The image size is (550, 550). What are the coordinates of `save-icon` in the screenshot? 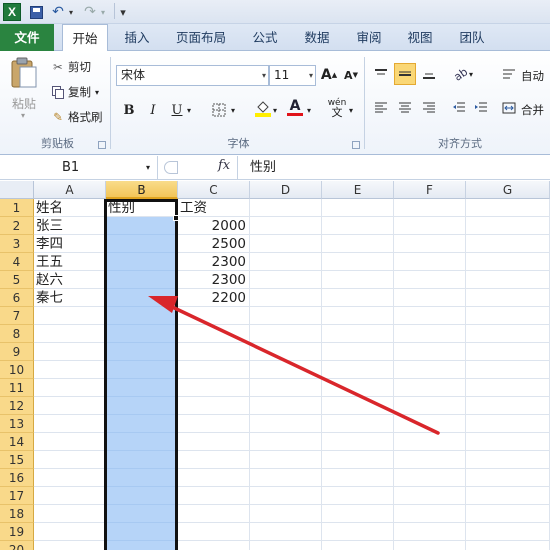 It's located at (36, 12).